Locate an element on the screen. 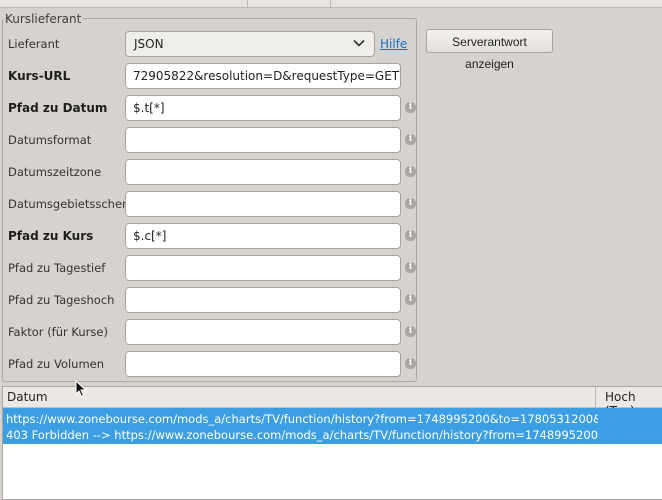 This screenshot has height=500, width=662. kurs-url-label: Kurs-URL is located at coordinates (39, 76).